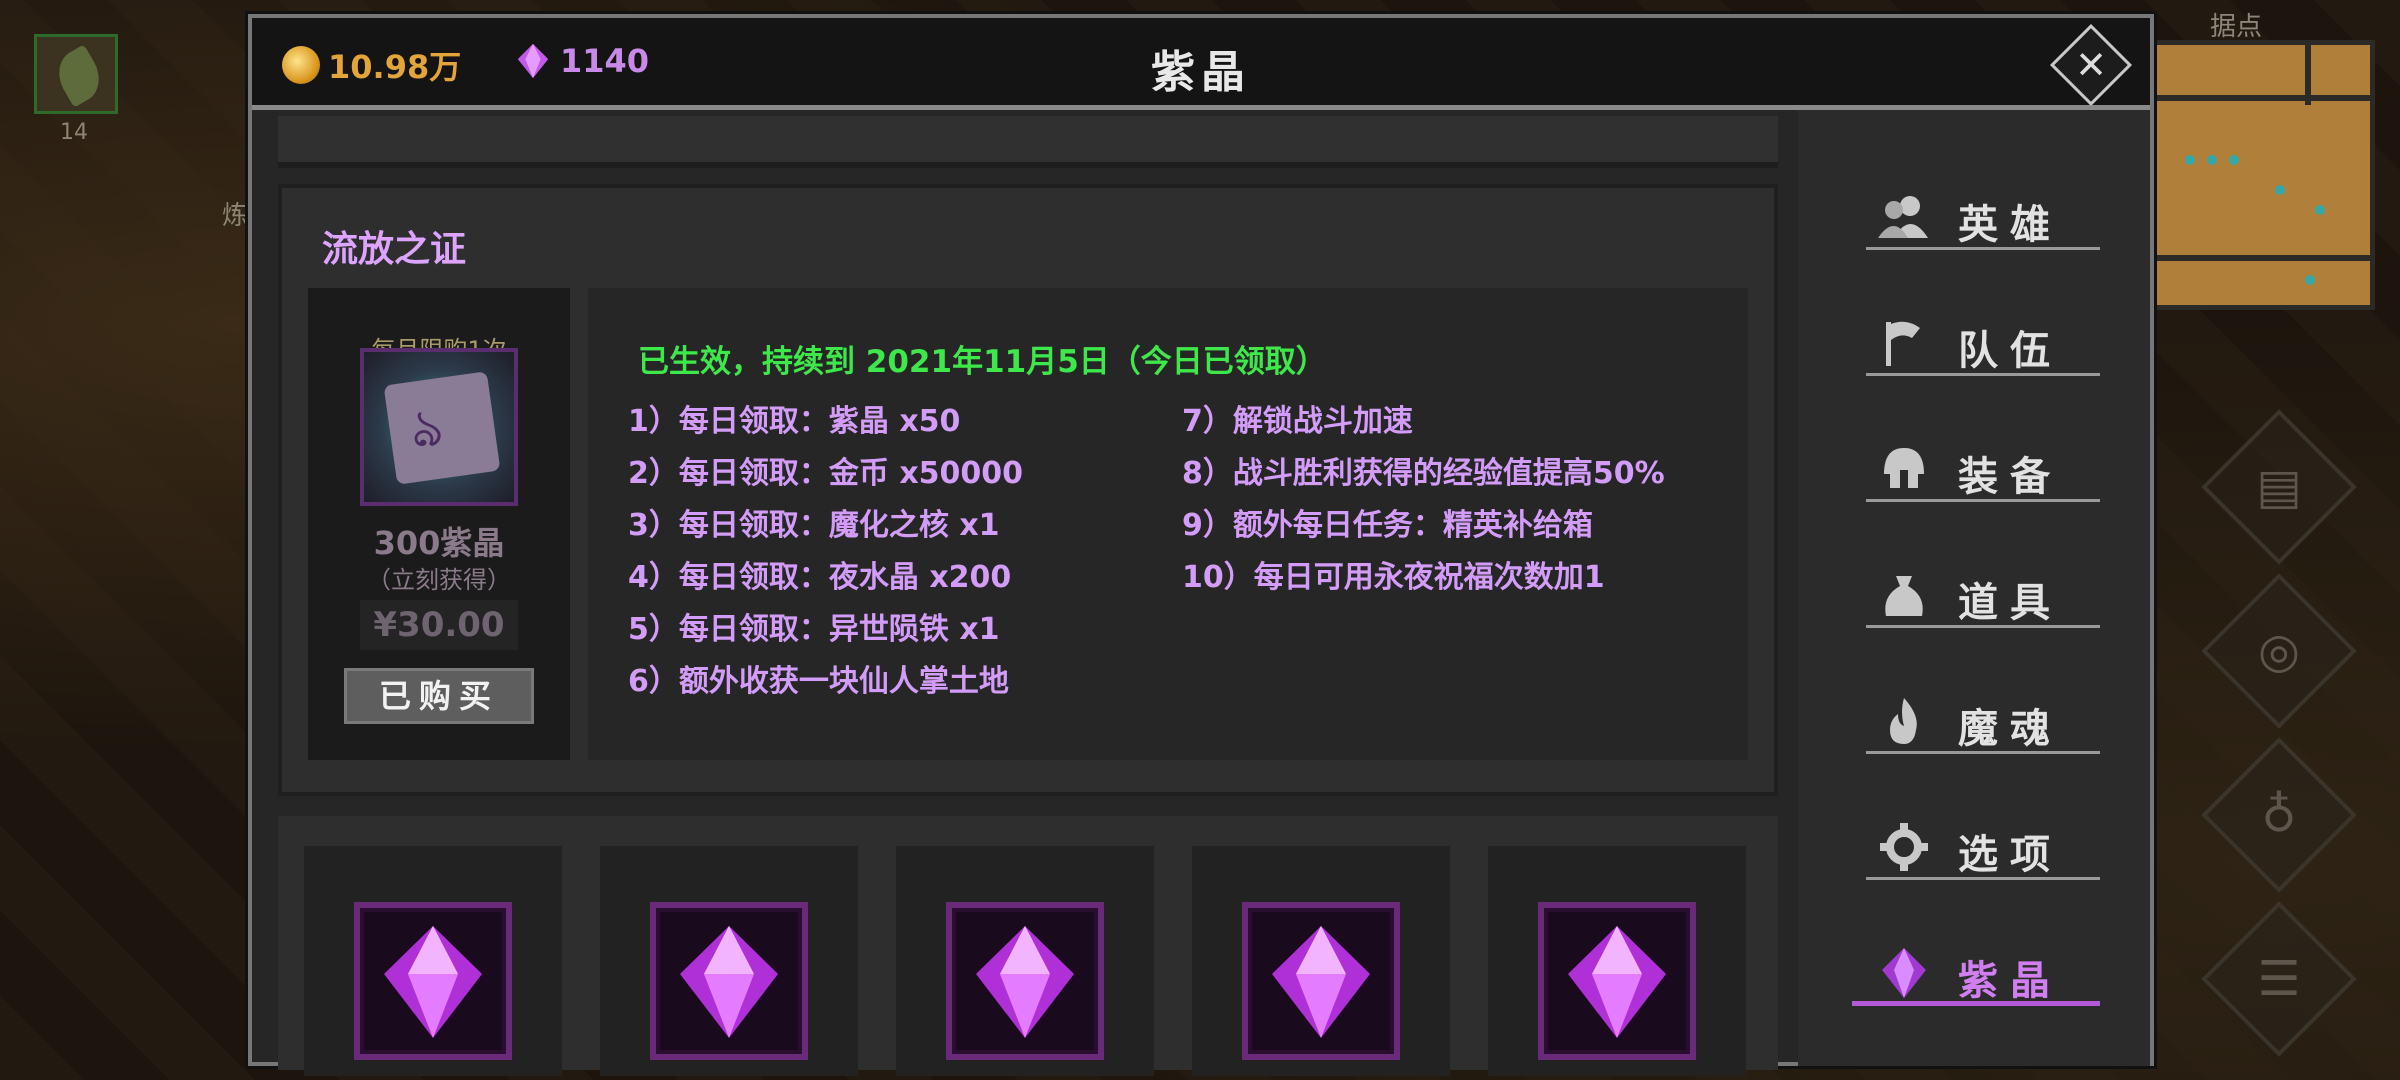 This screenshot has width=2400, height=1080. I want to click on page-title: 紫晶, so click(1201, 72).